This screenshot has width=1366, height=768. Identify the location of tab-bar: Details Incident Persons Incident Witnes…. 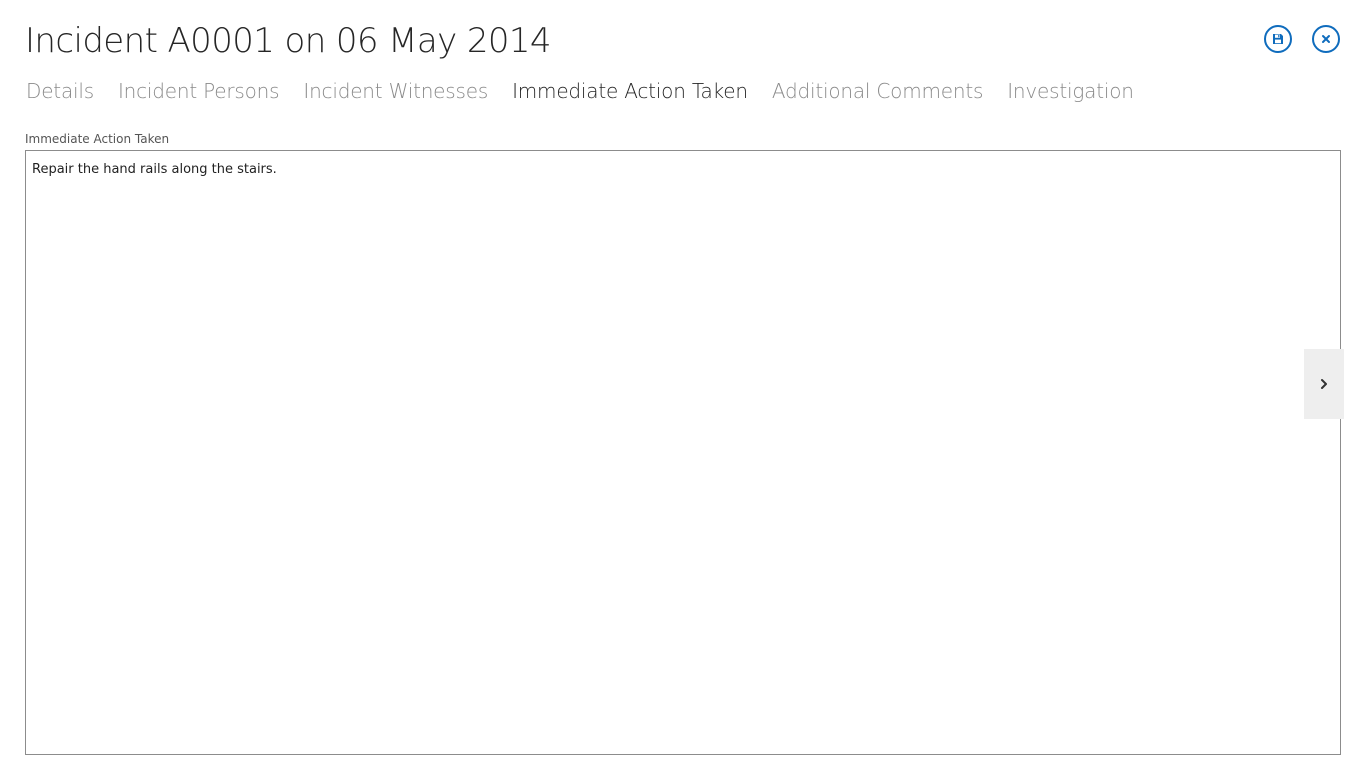
(580, 91).